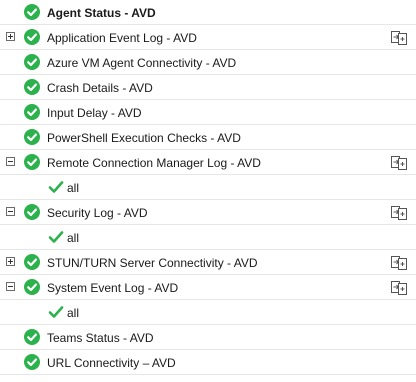  What do you see at coordinates (208, 87) in the screenshot?
I see `tree-row-crash-details: Crash Details - AVD` at bounding box center [208, 87].